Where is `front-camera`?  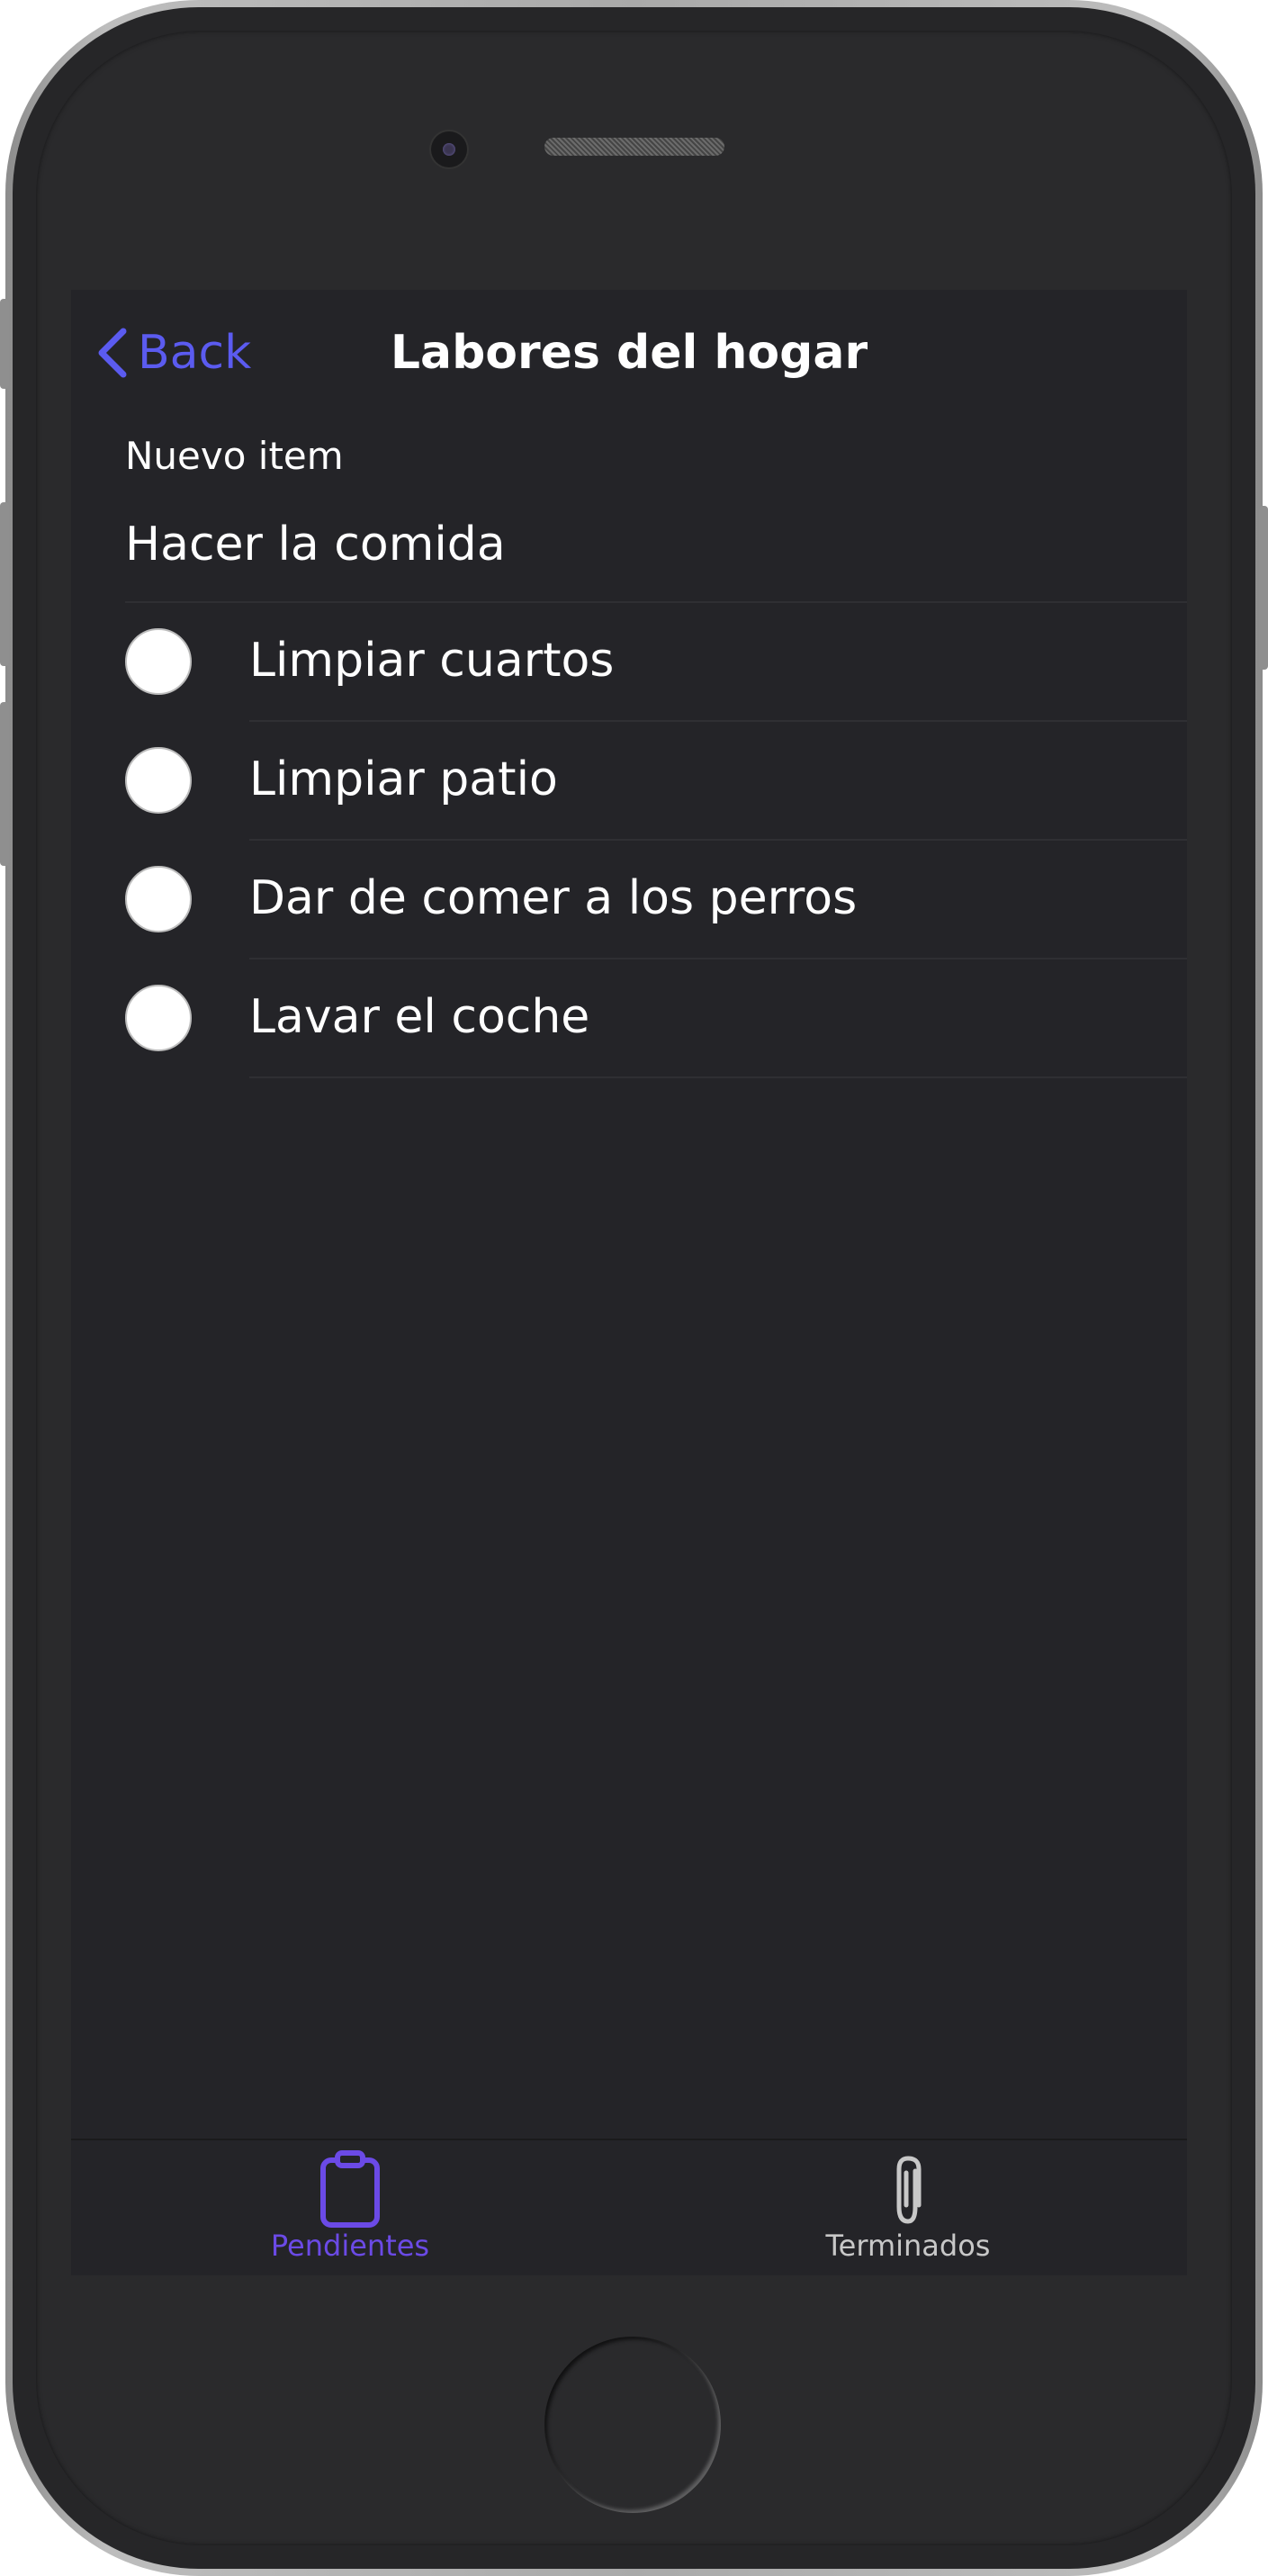 front-camera is located at coordinates (449, 149).